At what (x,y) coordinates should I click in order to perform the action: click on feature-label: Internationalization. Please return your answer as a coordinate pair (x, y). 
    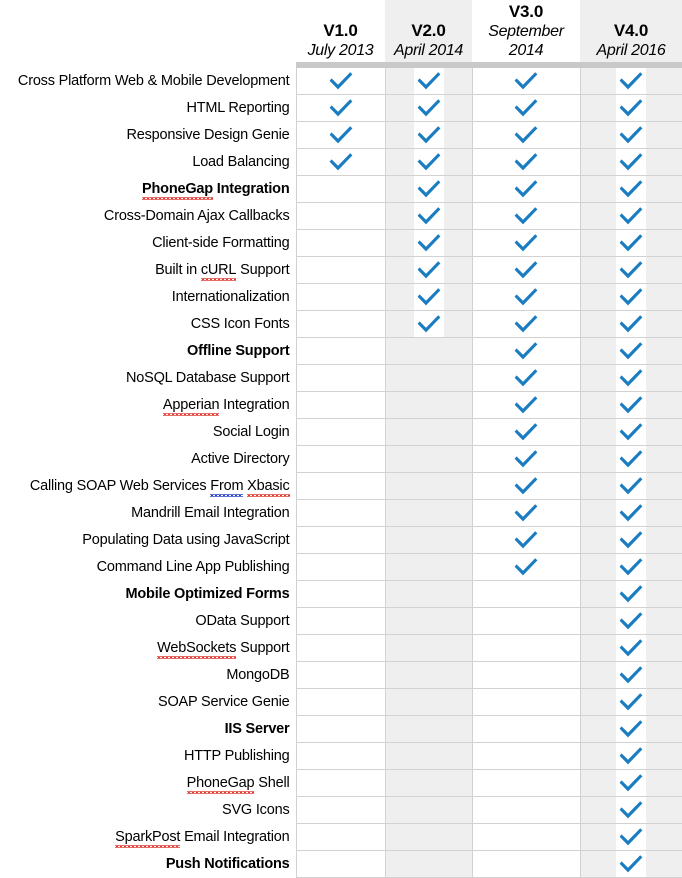
    Looking at the image, I should click on (148, 297).